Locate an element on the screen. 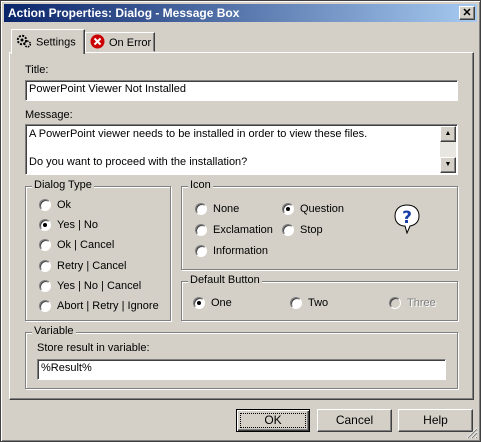 This screenshot has width=481, height=442. radio-label: Exclamation is located at coordinates (243, 230).